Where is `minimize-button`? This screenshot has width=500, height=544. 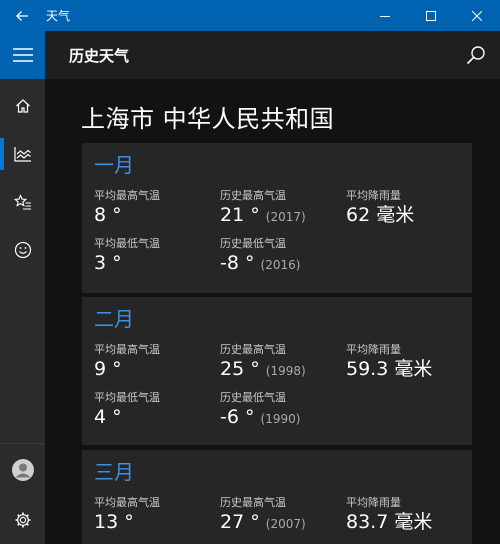
minimize-button is located at coordinates (385, 15).